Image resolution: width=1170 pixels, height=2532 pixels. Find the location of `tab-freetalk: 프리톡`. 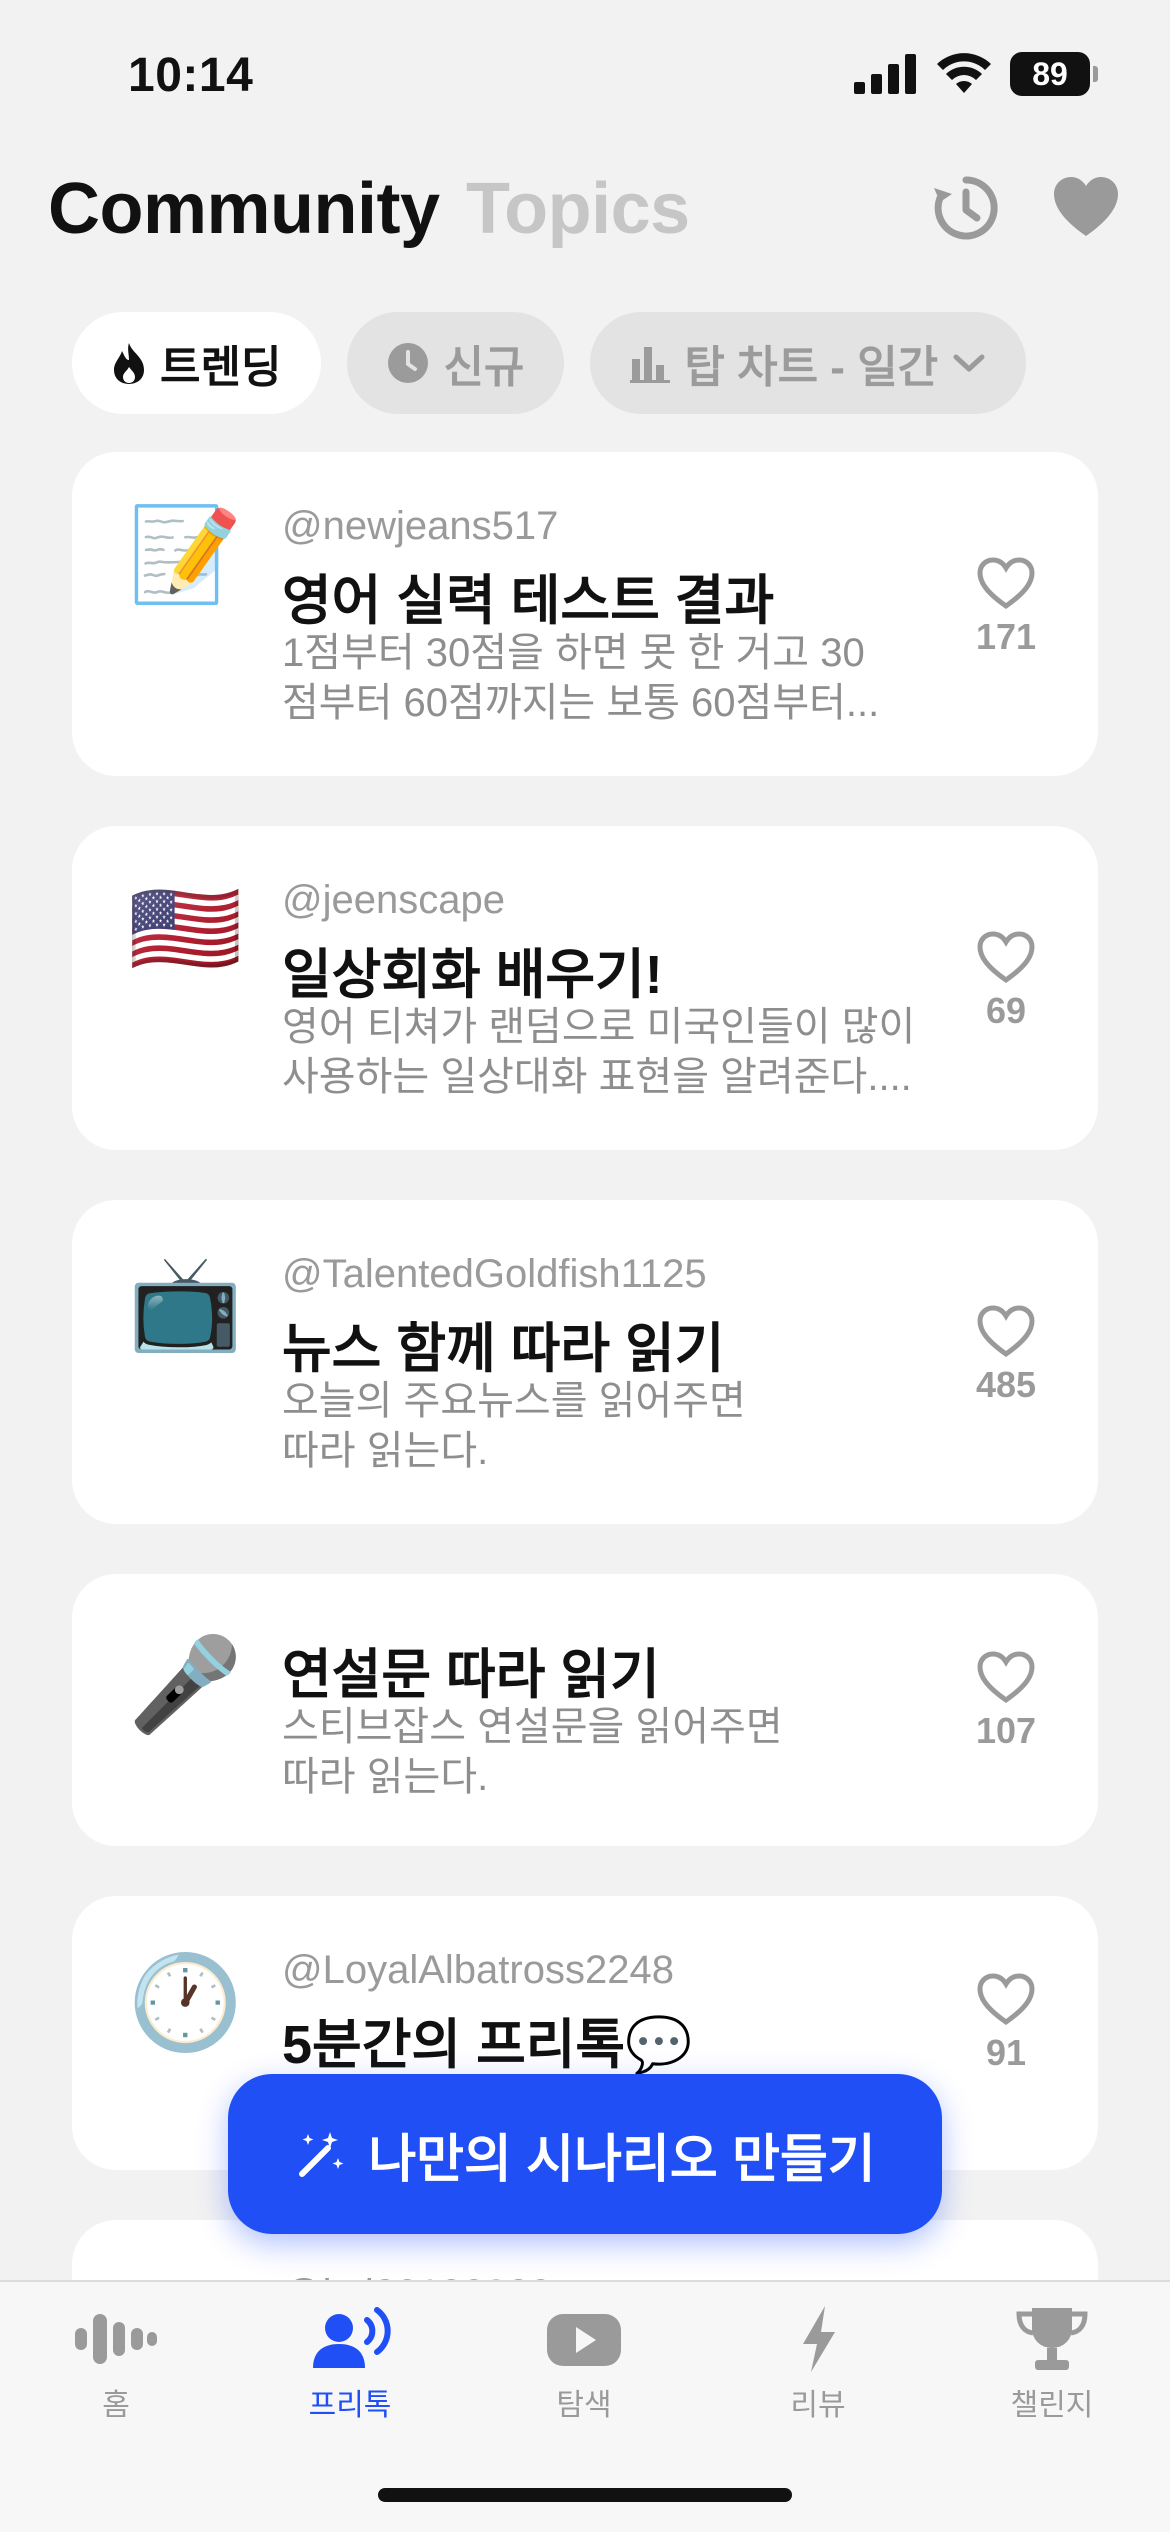

tab-freetalk: 프리톡 is located at coordinates (350, 2364).